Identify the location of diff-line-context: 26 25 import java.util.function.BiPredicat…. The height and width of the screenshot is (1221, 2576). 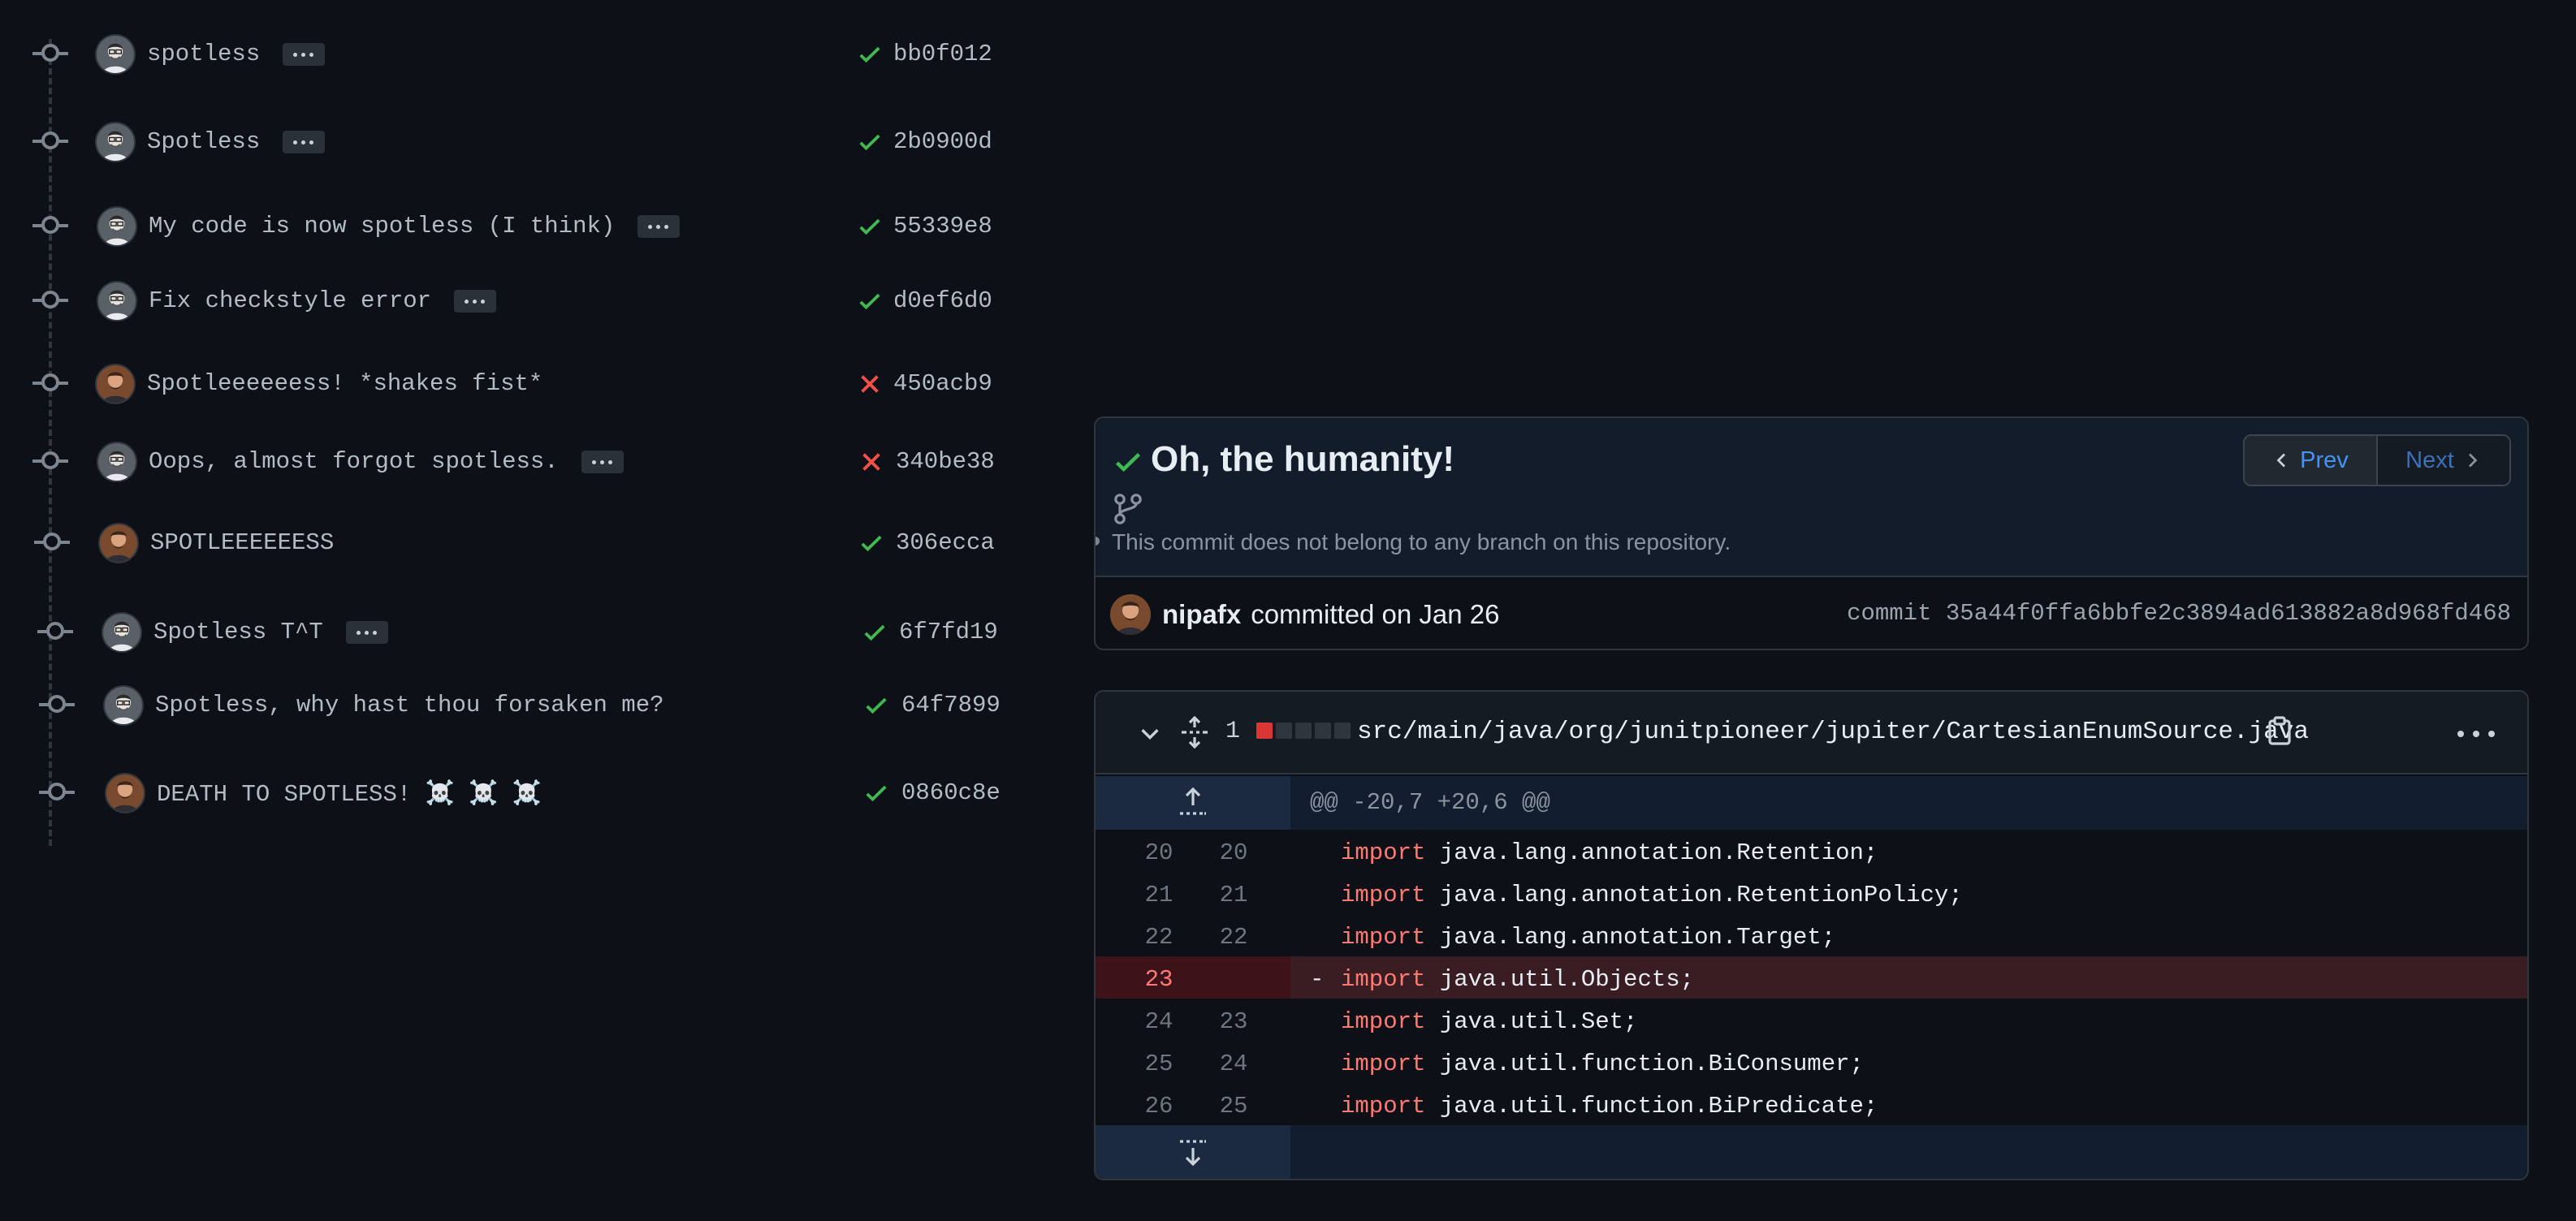
(1812, 1104).